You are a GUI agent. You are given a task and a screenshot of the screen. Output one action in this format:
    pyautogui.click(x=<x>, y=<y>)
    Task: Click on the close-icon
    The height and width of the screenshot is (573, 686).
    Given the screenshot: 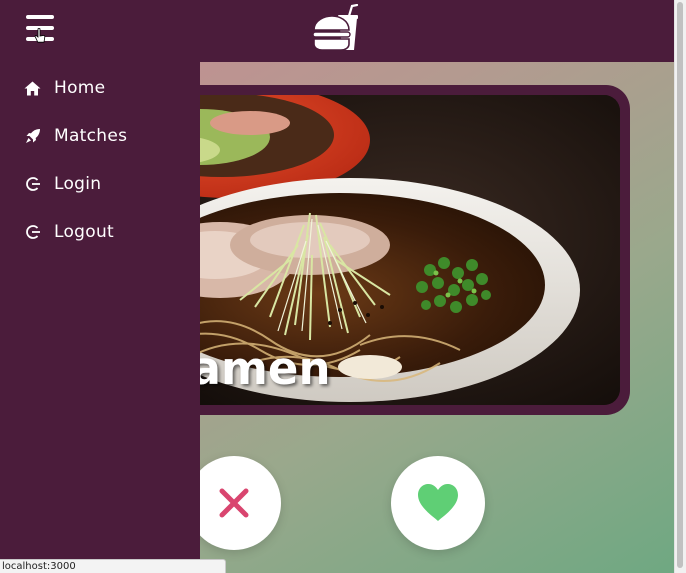 What is the action you would take?
    pyautogui.click(x=234, y=503)
    